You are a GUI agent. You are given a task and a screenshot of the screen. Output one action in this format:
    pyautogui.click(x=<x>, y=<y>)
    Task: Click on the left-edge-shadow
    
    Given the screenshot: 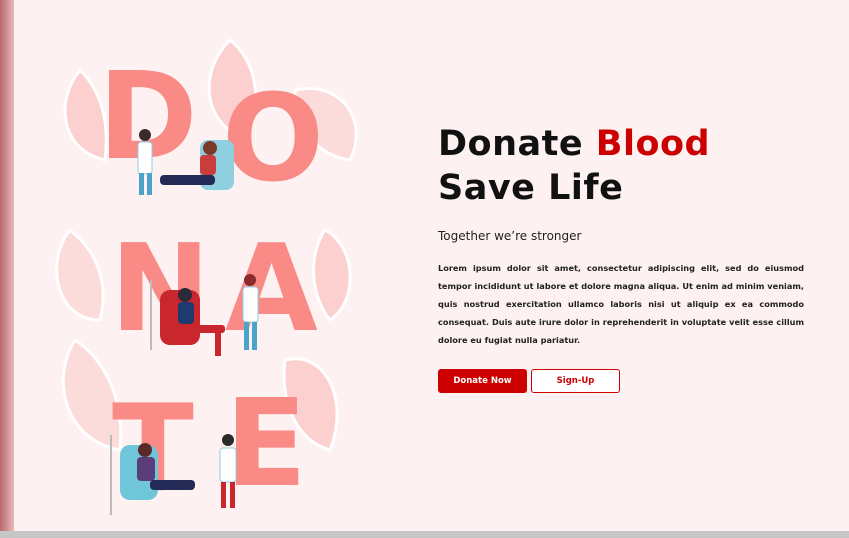 What is the action you would take?
    pyautogui.click(x=7, y=265)
    